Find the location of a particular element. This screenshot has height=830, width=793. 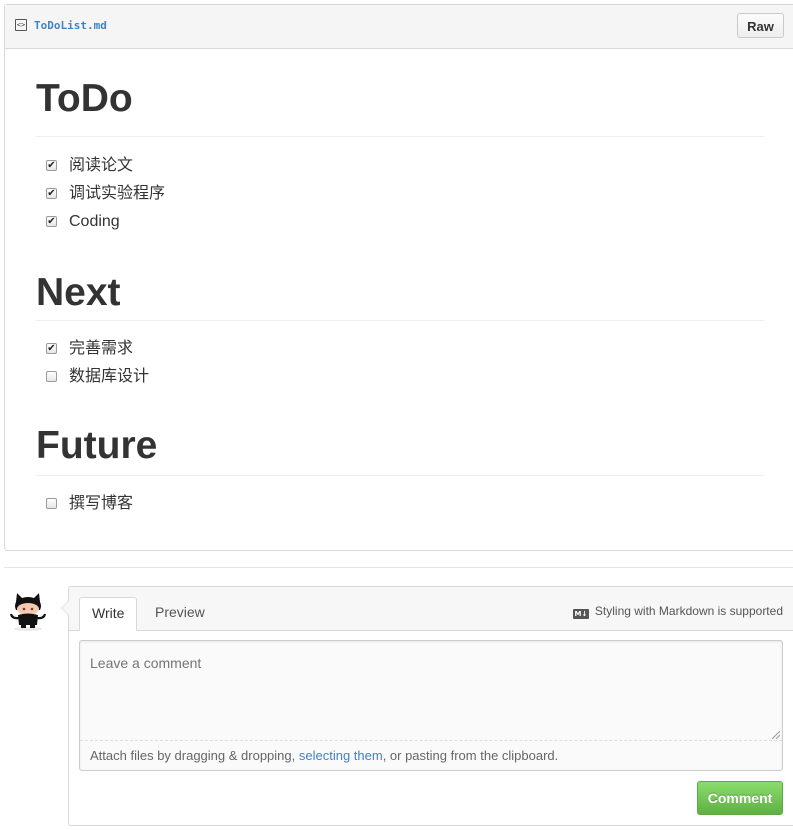

markdown-icon: M↓ is located at coordinates (580, 614).